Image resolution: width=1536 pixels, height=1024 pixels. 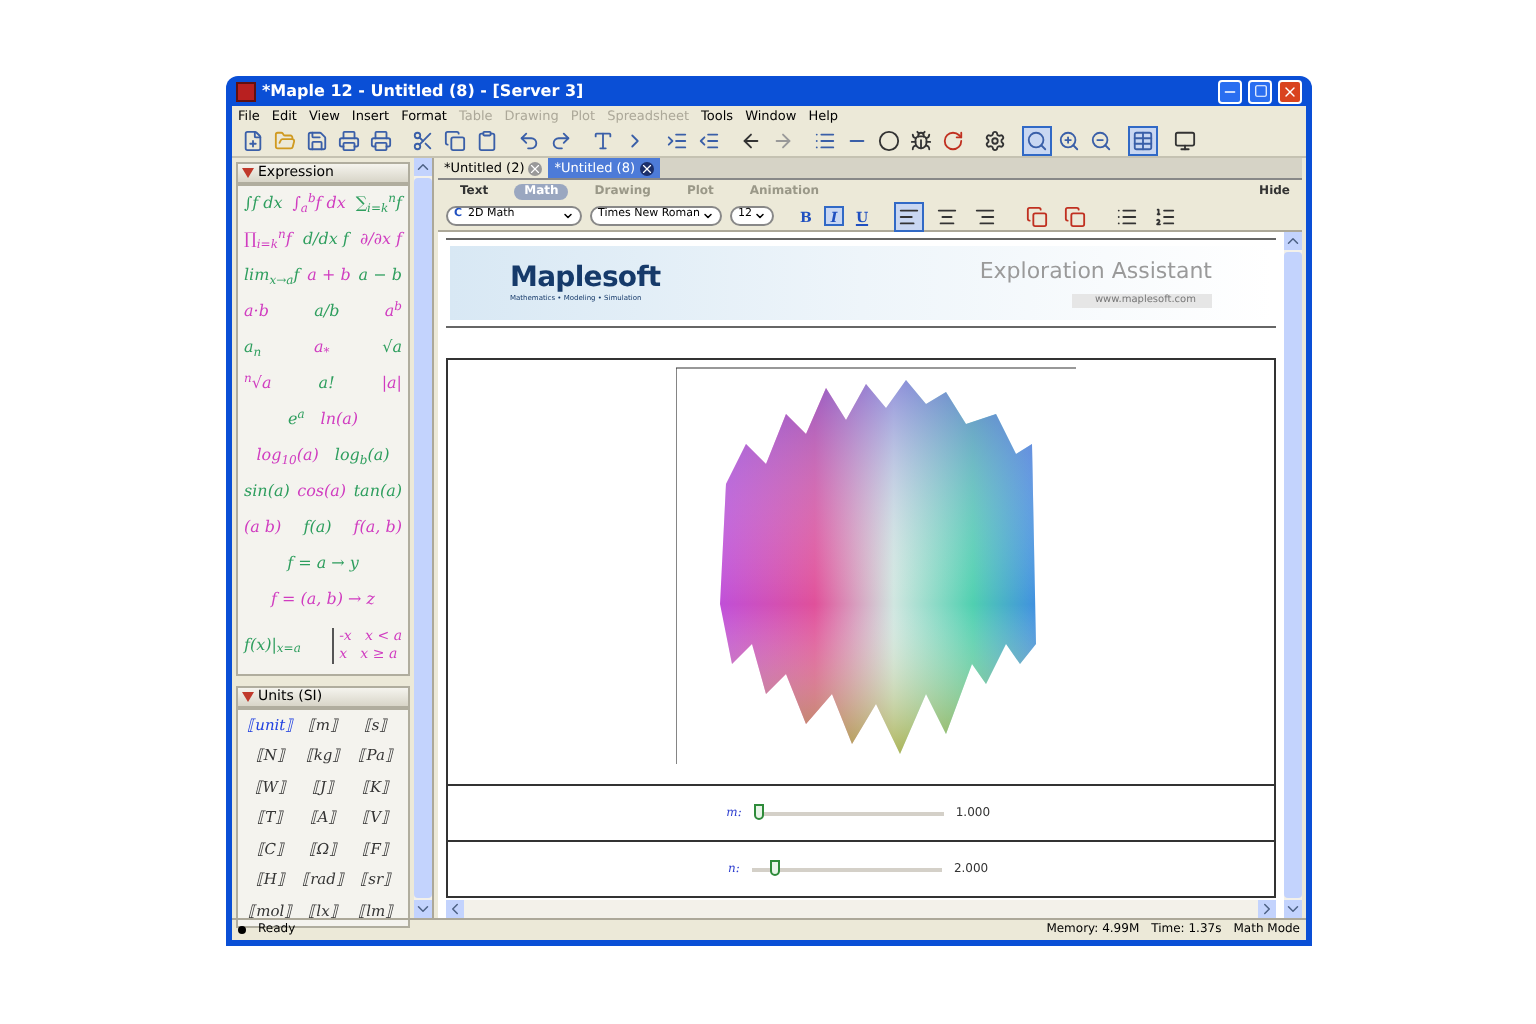 What do you see at coordinates (317, 528) in the screenshot?
I see `palette-item: f(a)` at bounding box center [317, 528].